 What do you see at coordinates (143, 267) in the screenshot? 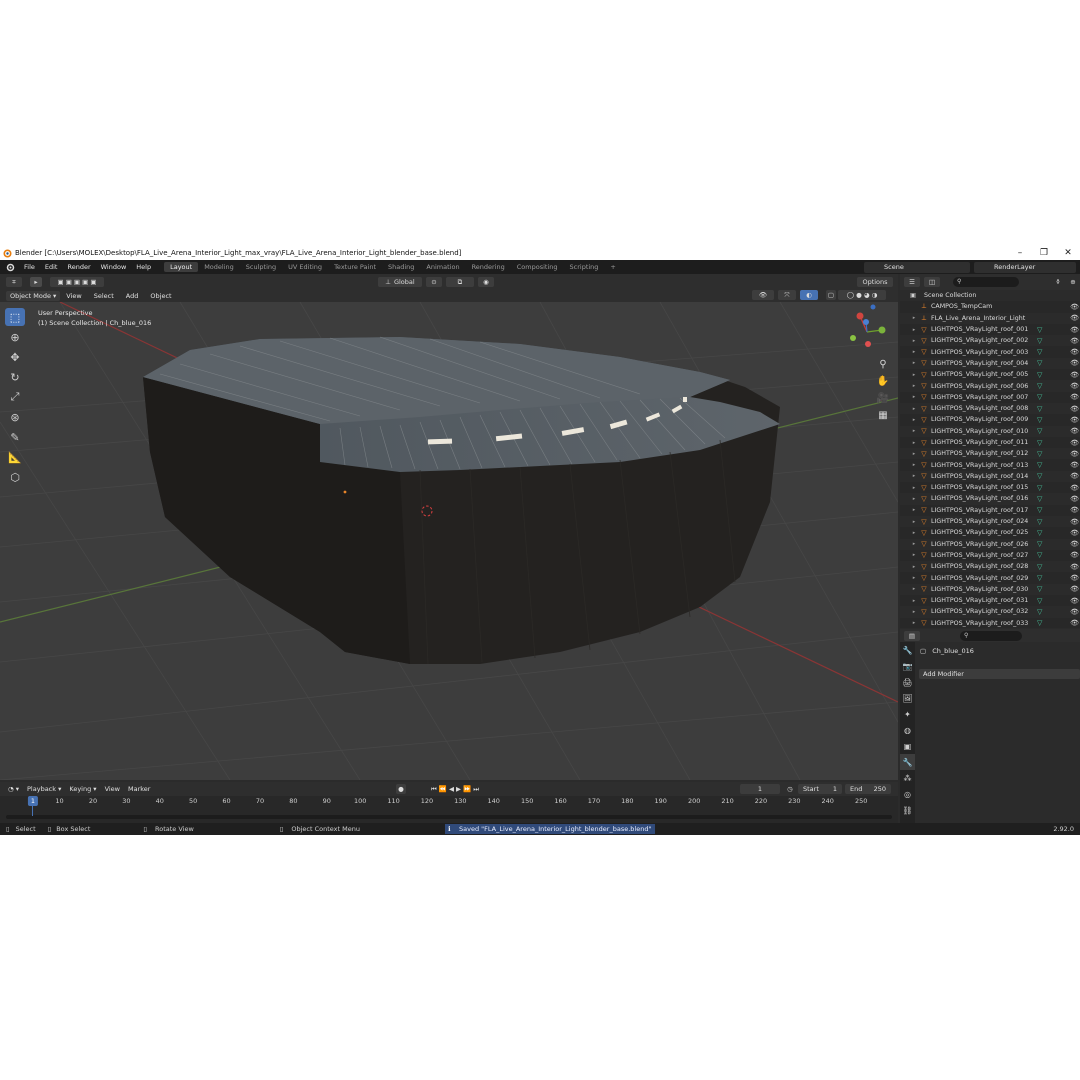
I see `menu-help: Help` at bounding box center [143, 267].